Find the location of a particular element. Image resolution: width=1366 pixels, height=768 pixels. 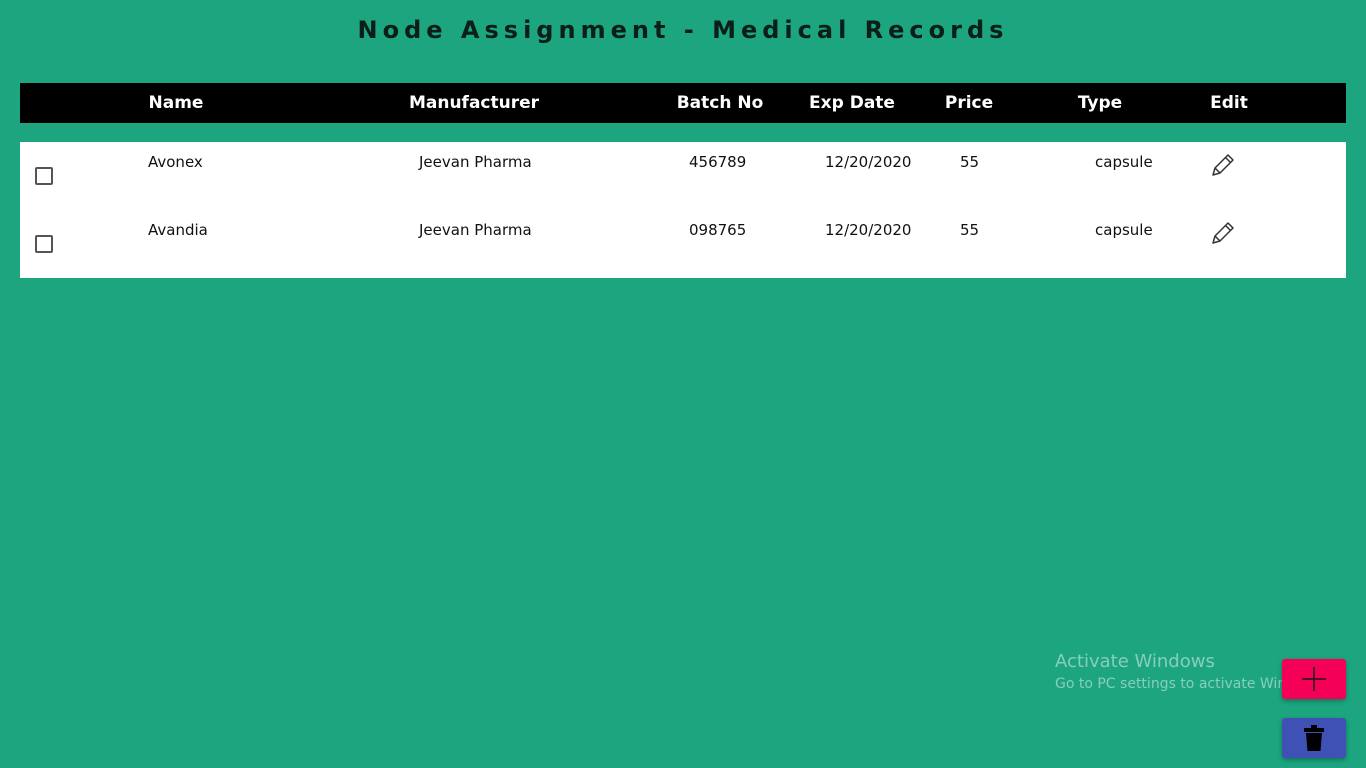

plus-icon is located at coordinates (1314, 679).